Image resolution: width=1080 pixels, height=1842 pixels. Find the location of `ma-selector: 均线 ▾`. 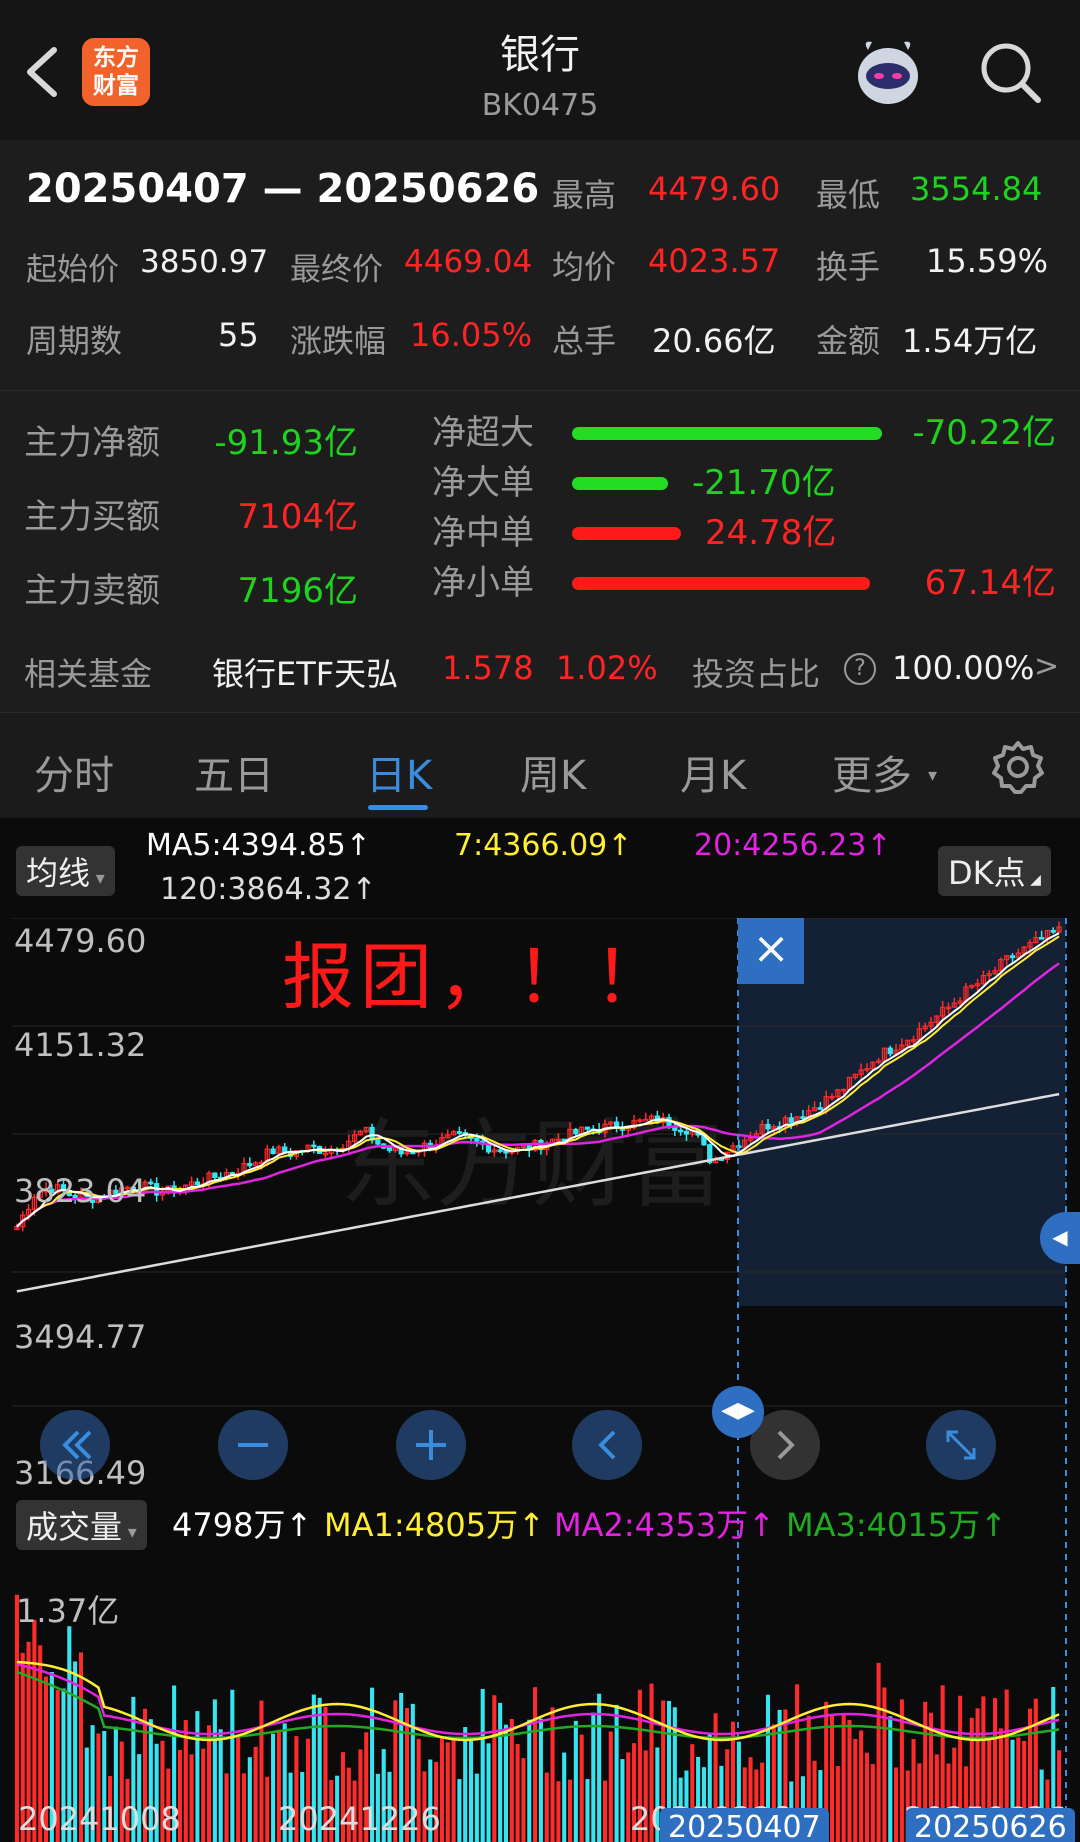

ma-selector: 均线 ▾ is located at coordinates (65, 871).